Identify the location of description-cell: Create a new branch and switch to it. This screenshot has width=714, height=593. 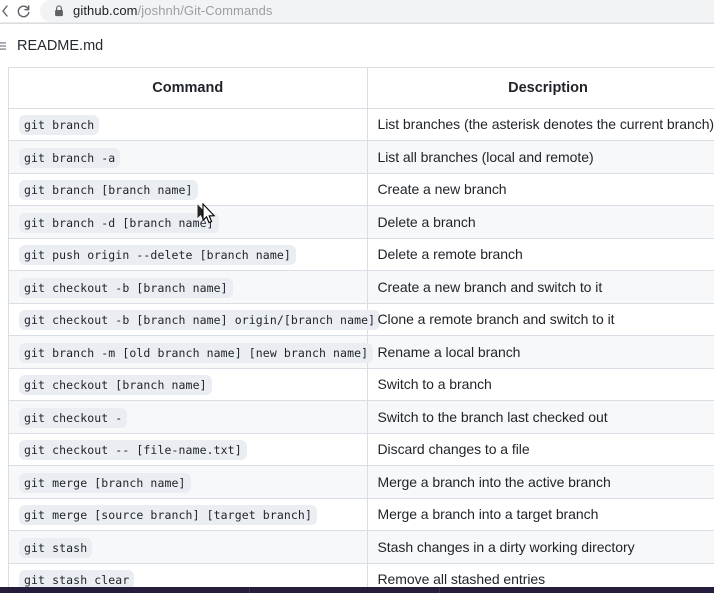
(540, 287).